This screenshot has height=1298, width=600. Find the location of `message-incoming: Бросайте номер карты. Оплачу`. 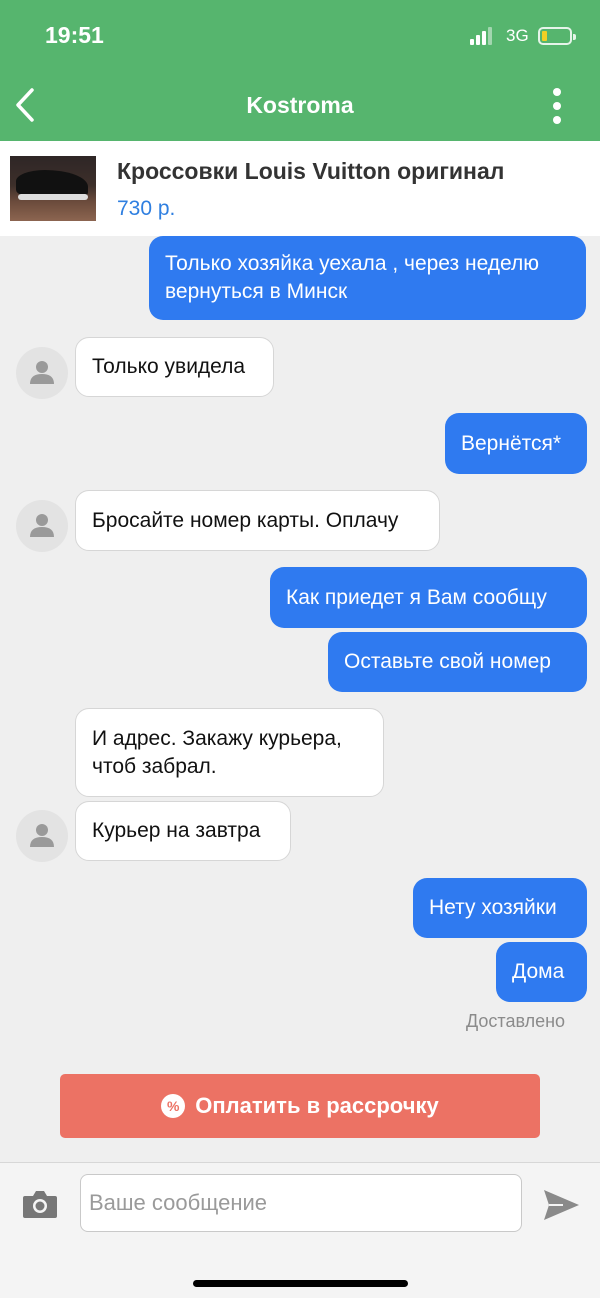

message-incoming: Бросайте номер карты. Оплачу is located at coordinates (257, 520).